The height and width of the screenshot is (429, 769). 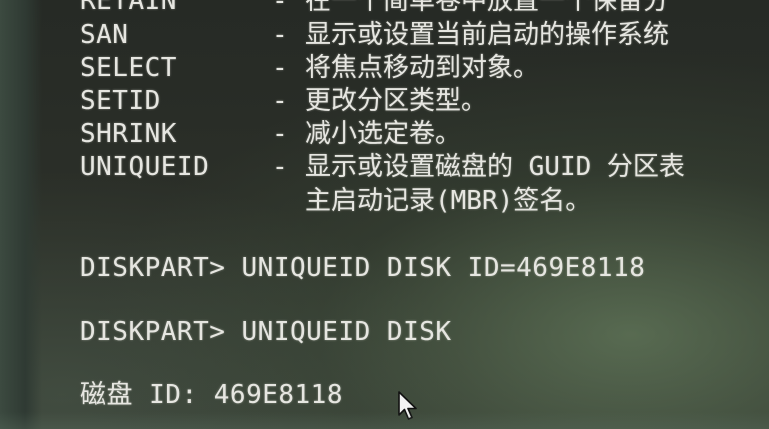 What do you see at coordinates (128, 134) in the screenshot?
I see `help-command-shrink: SHRINK` at bounding box center [128, 134].